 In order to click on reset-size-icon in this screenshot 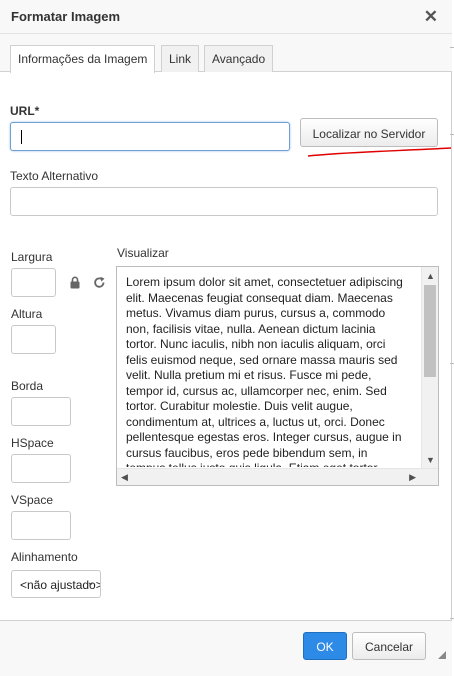, I will do `click(99, 282)`.